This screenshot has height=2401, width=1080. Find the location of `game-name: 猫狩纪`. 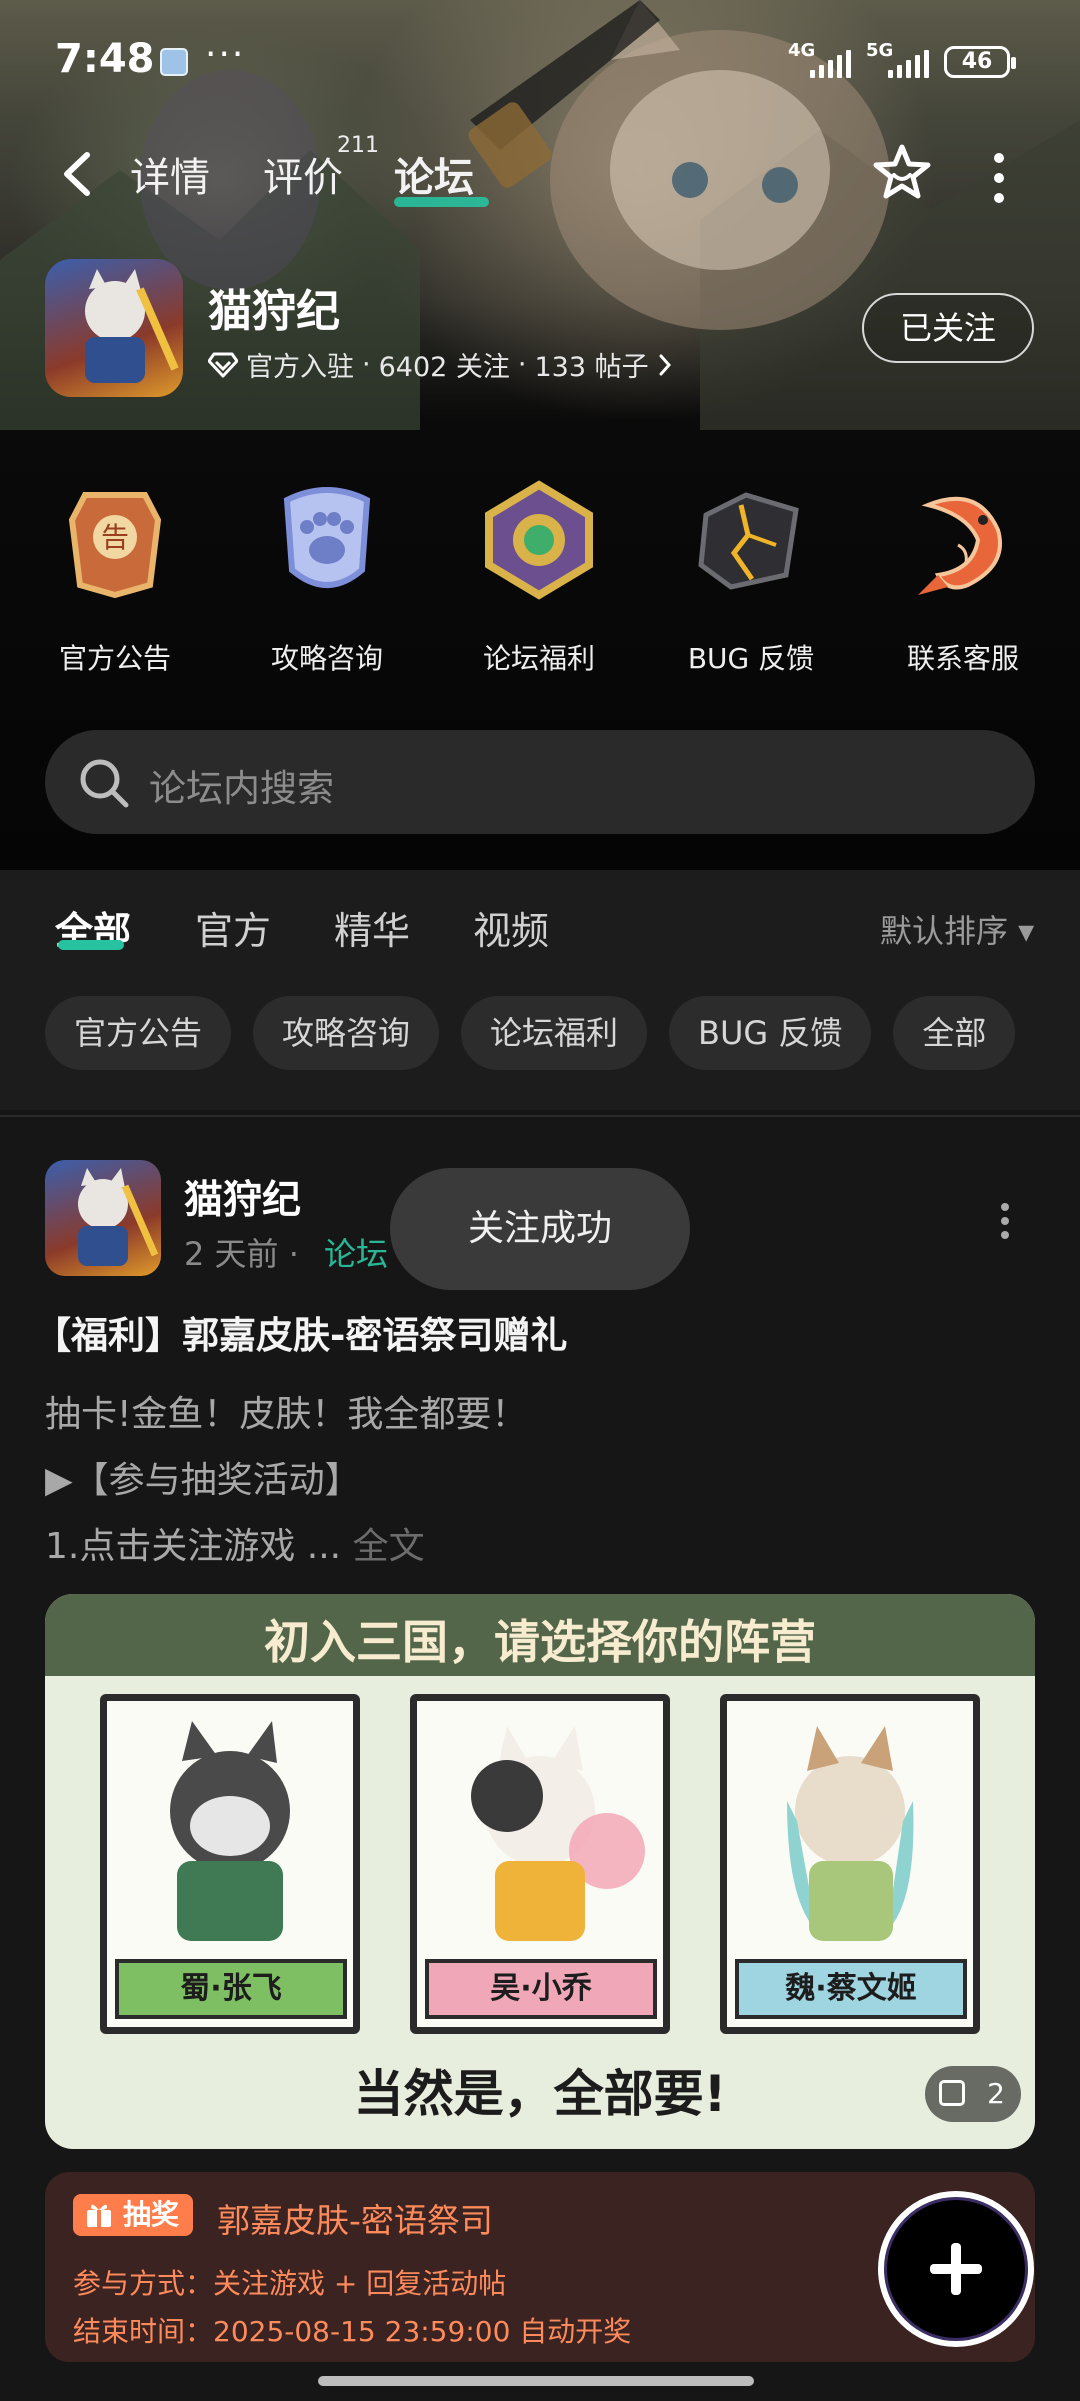

game-name: 猫狩纪 is located at coordinates (274, 311).